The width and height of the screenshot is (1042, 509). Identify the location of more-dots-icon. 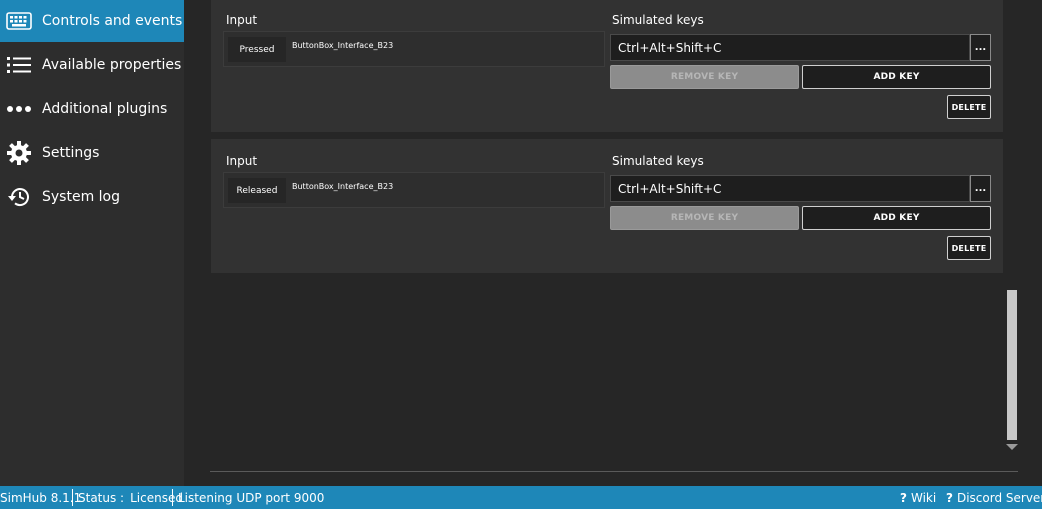
(19, 109).